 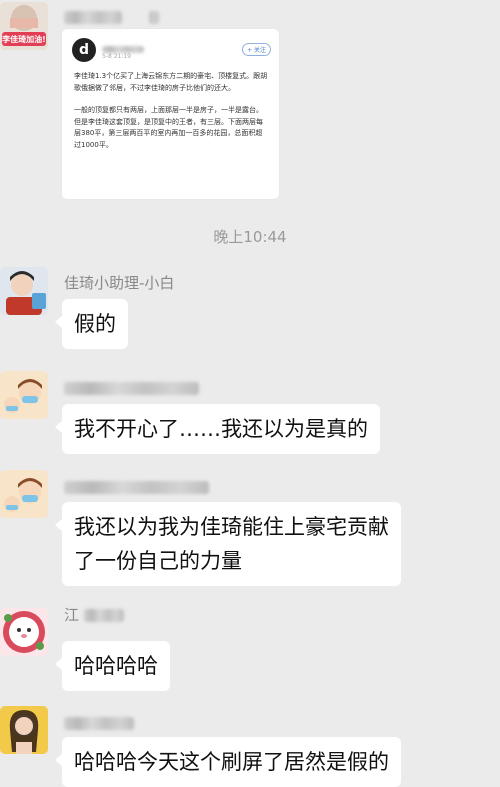 What do you see at coordinates (112, 666) in the screenshot?
I see `message-bubble: 哈哈哈哈` at bounding box center [112, 666].